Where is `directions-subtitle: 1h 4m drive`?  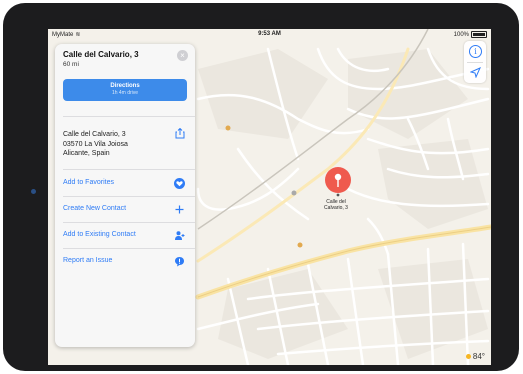
directions-subtitle: 1h 4m drive is located at coordinates (125, 93).